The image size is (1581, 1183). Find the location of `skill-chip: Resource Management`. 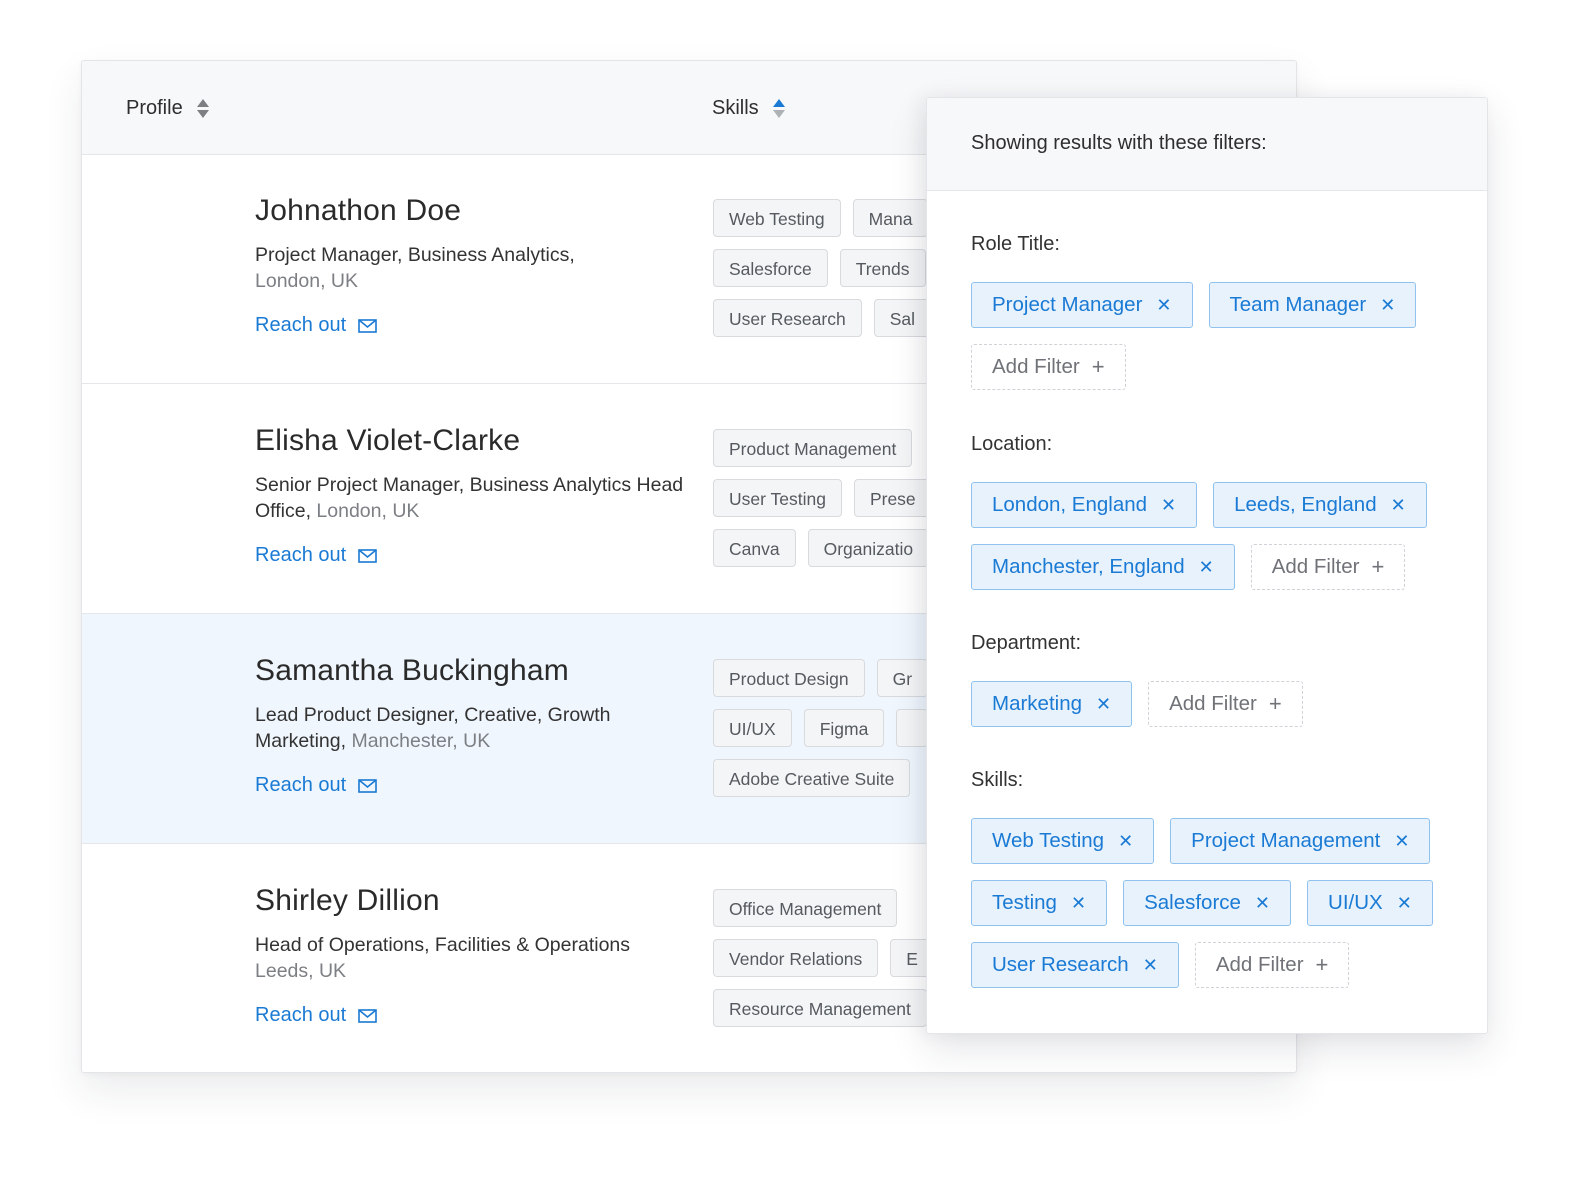

skill-chip: Resource Management is located at coordinates (820, 1008).